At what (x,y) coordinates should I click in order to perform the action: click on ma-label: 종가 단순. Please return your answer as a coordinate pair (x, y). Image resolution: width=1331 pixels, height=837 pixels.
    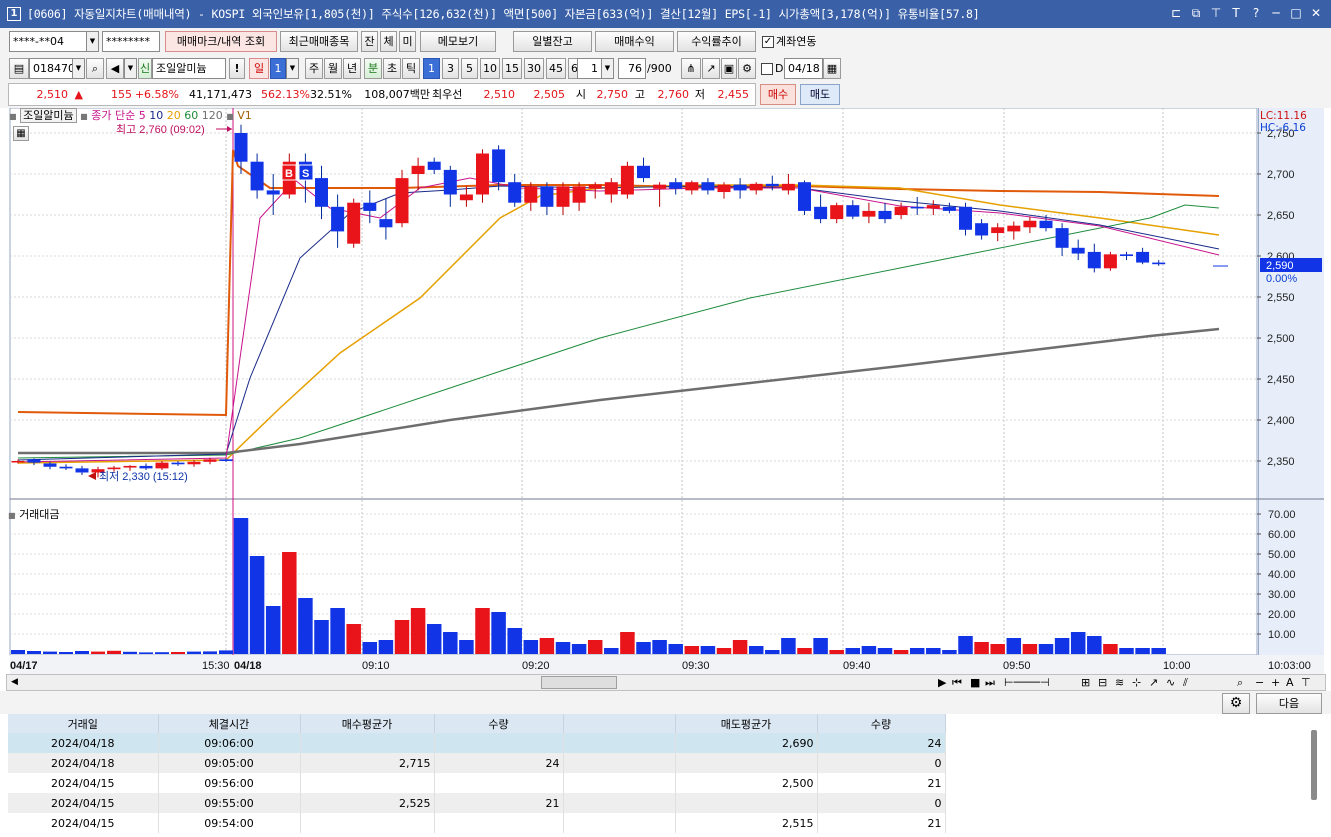
    Looking at the image, I should click on (113, 115).